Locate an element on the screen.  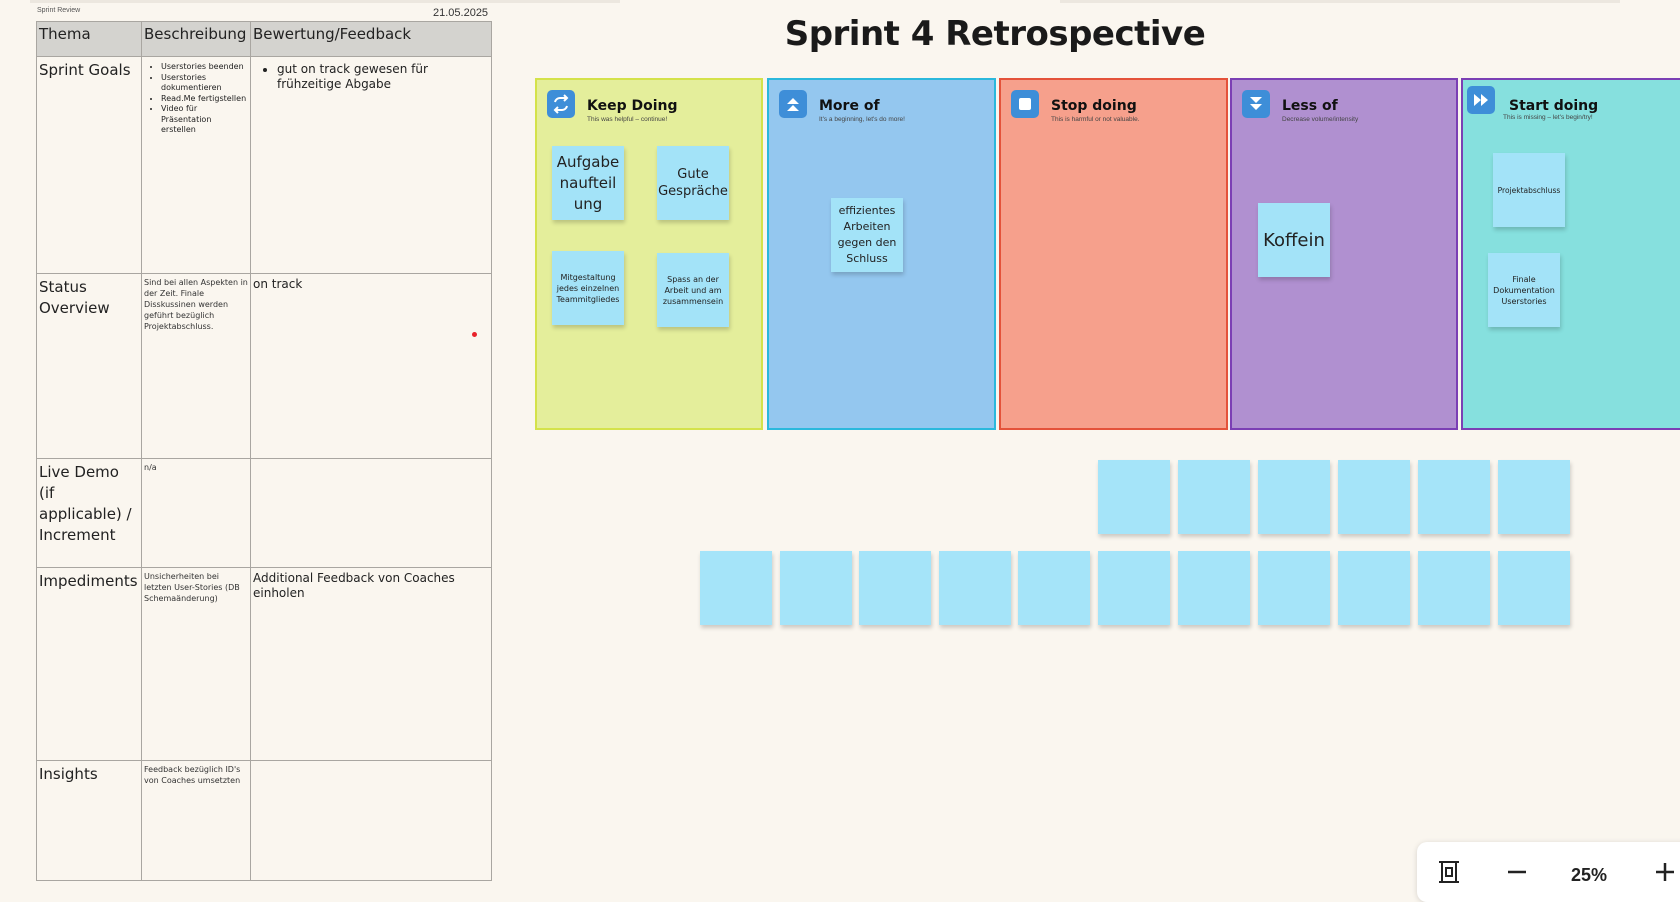
column-title: More of is located at coordinates (849, 106).